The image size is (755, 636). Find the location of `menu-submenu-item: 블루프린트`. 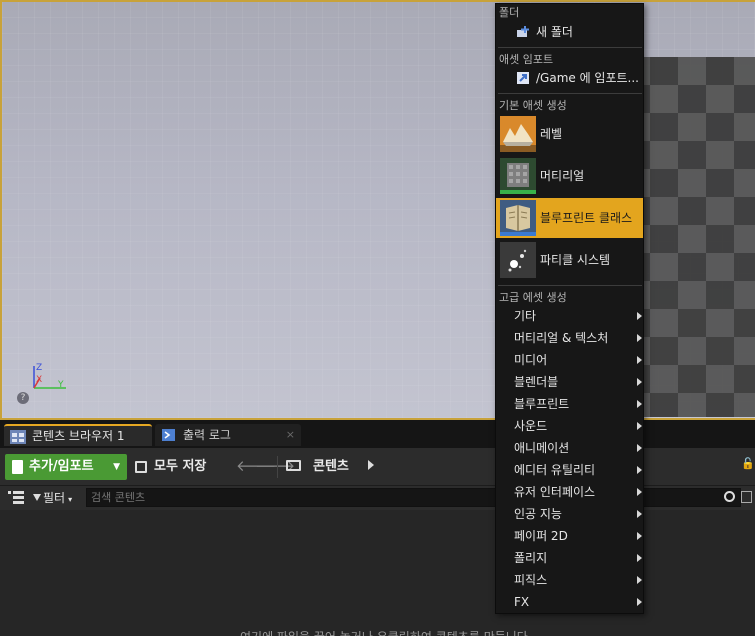

menu-submenu-item: 블루프린트 is located at coordinates (569, 404).